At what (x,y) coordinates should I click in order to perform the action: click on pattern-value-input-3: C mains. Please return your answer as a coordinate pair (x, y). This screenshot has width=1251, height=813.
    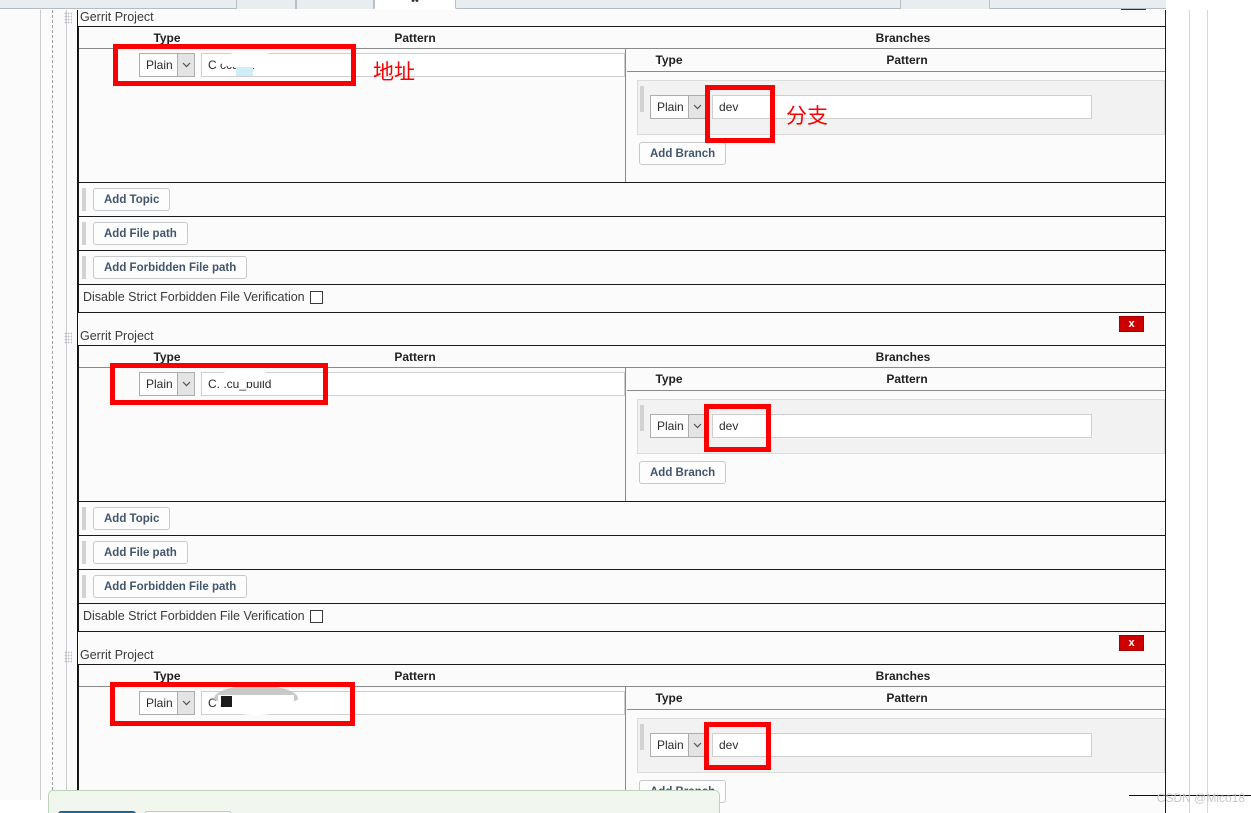
    Looking at the image, I should click on (413, 703).